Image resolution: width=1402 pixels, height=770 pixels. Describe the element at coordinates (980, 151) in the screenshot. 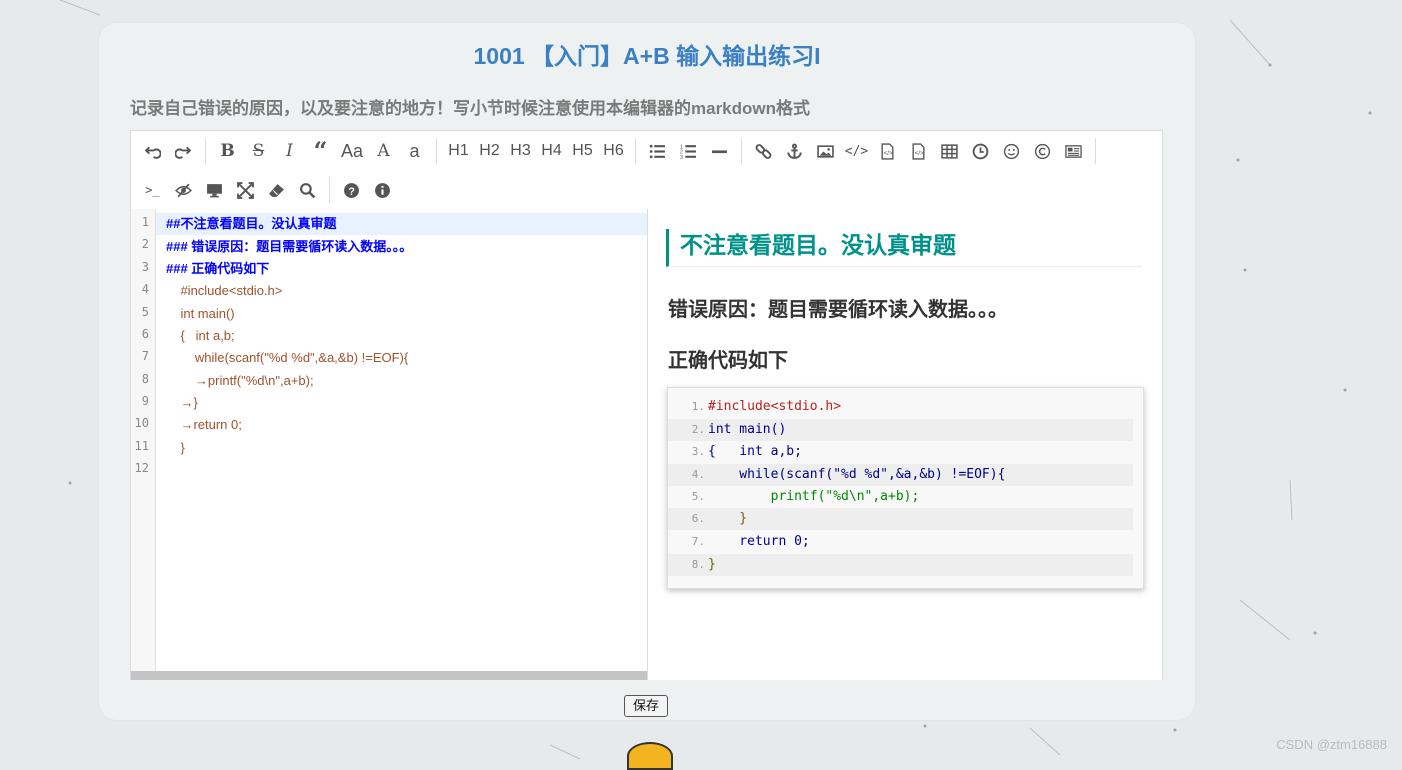

I see `datetime-icon` at that location.